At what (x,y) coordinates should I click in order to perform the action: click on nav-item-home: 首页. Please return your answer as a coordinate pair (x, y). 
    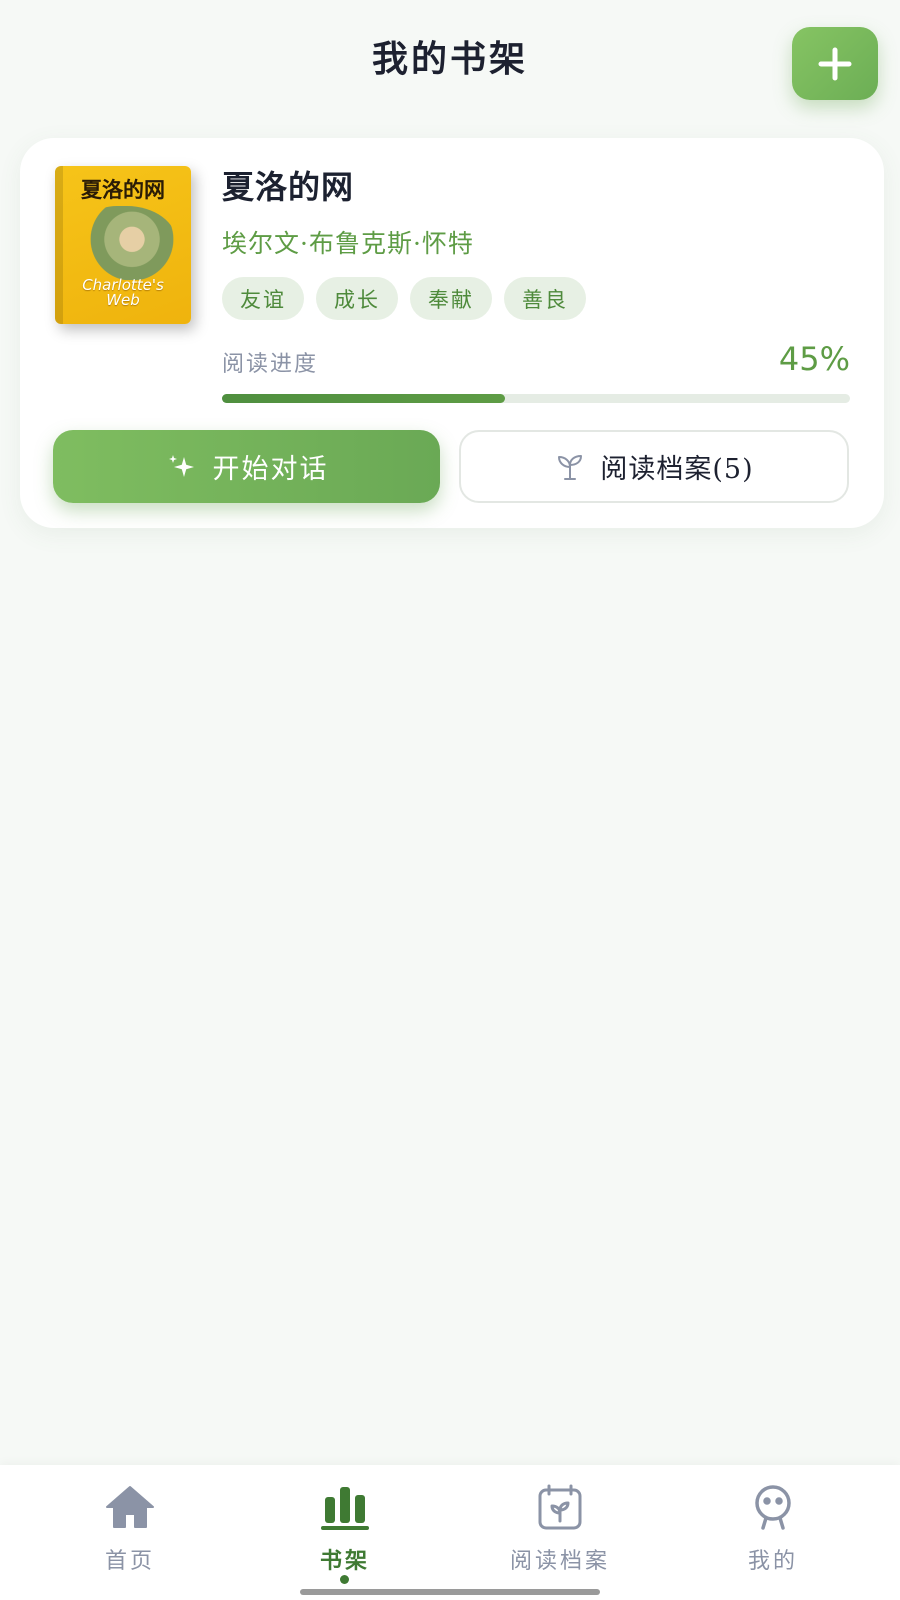
    Looking at the image, I should click on (130, 1530).